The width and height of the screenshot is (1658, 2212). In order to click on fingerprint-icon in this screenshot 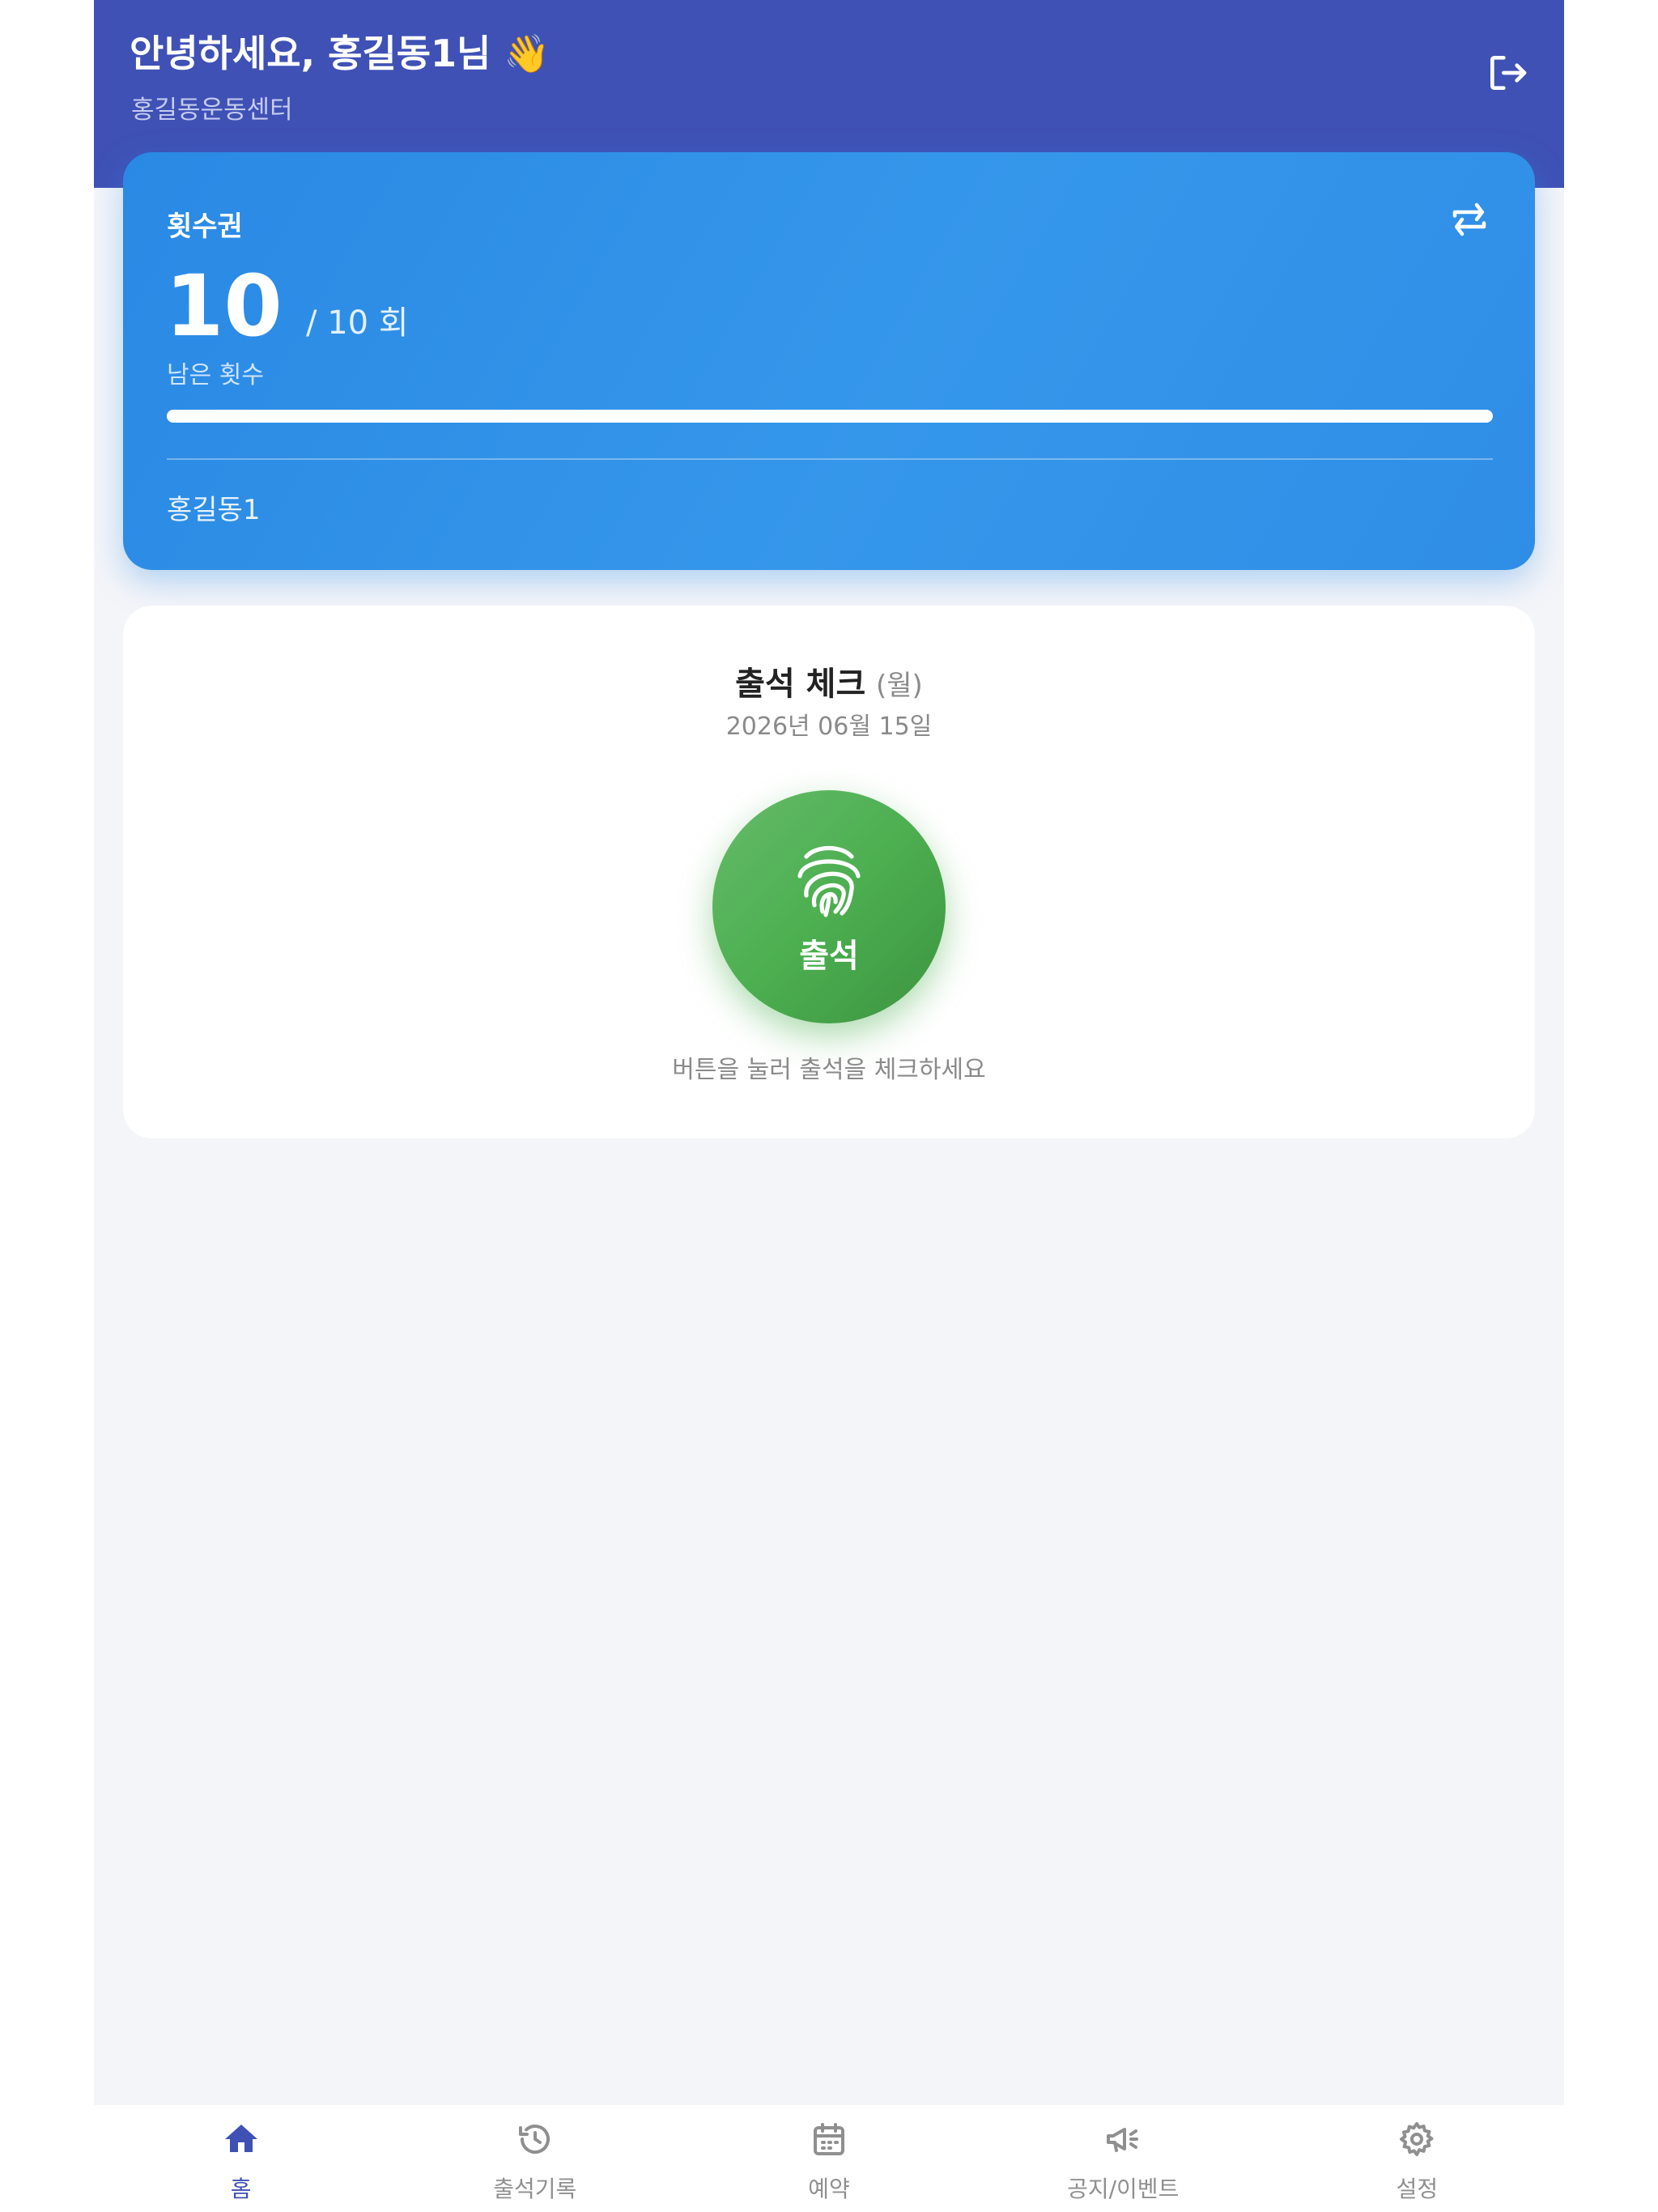, I will do `click(829, 882)`.